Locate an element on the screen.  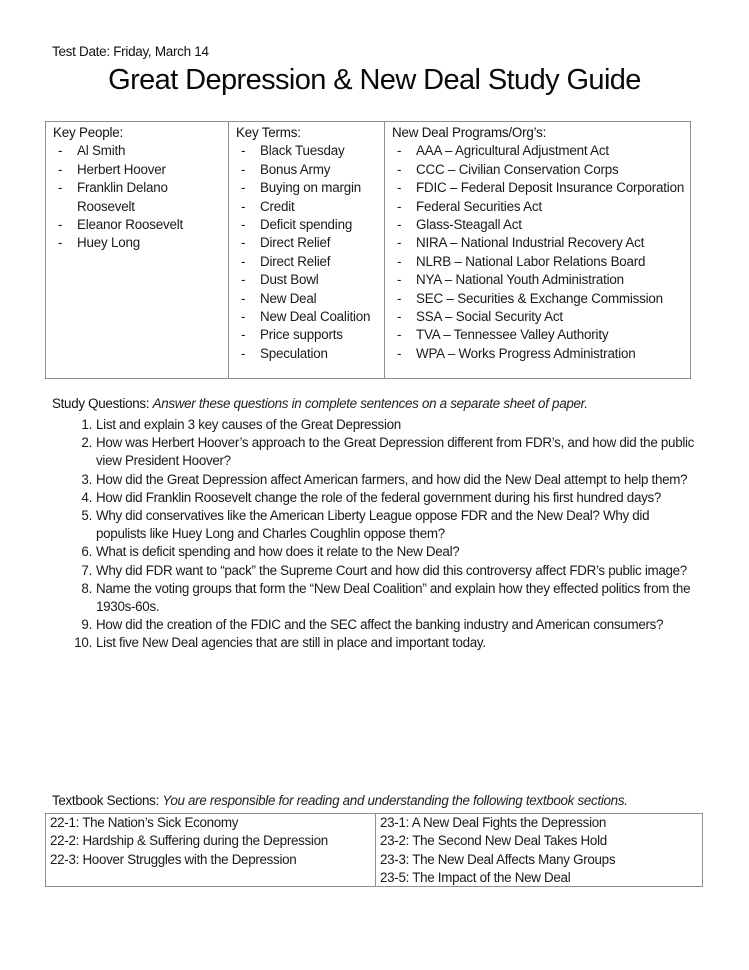
list-item: - TVA – Tennessee Valley Authority is located at coordinates (541, 335).